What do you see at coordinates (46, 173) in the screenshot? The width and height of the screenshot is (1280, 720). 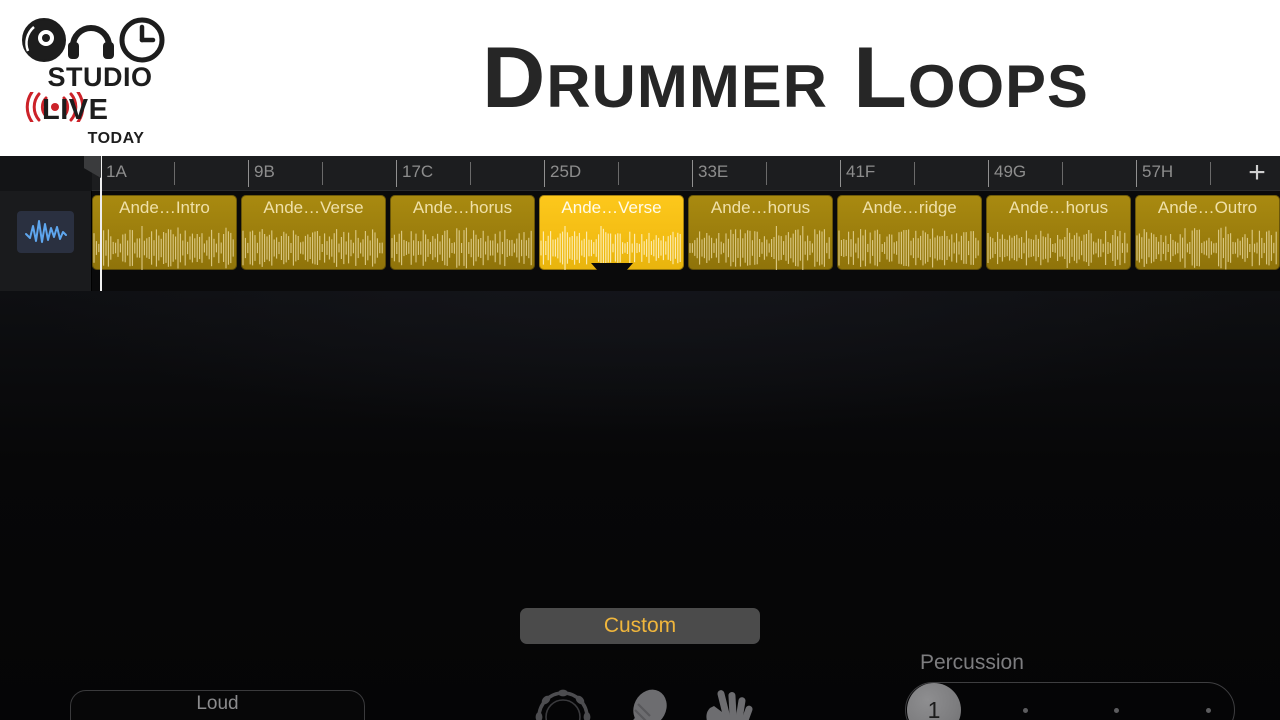 I see `track-header-top` at bounding box center [46, 173].